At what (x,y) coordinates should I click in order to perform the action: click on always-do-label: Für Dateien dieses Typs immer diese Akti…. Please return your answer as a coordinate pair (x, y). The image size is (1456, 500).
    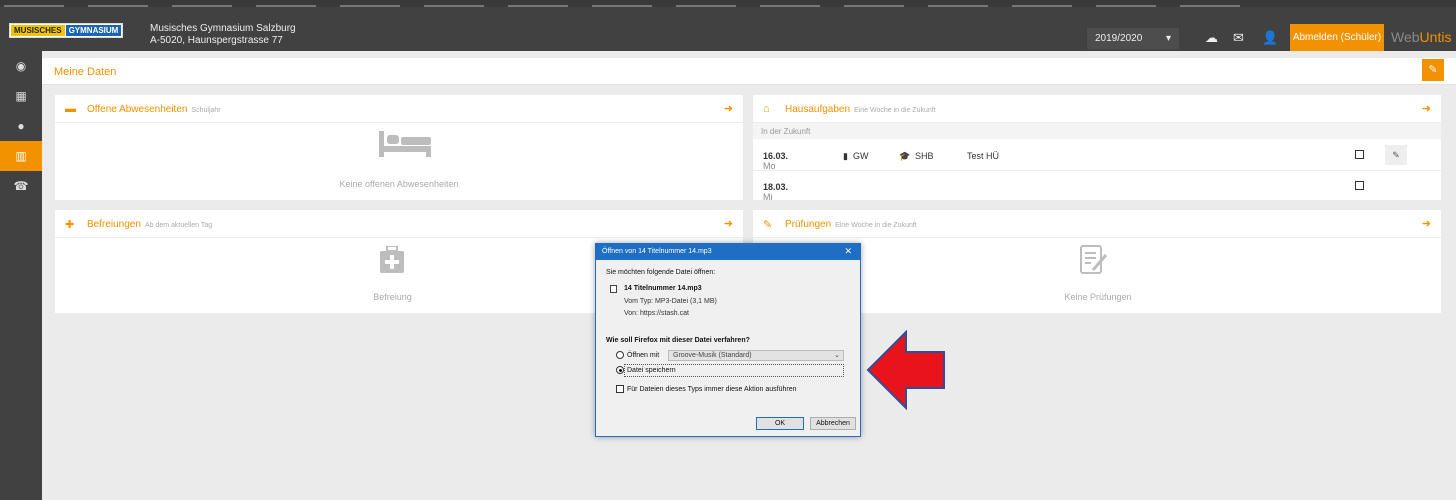
    Looking at the image, I should click on (712, 389).